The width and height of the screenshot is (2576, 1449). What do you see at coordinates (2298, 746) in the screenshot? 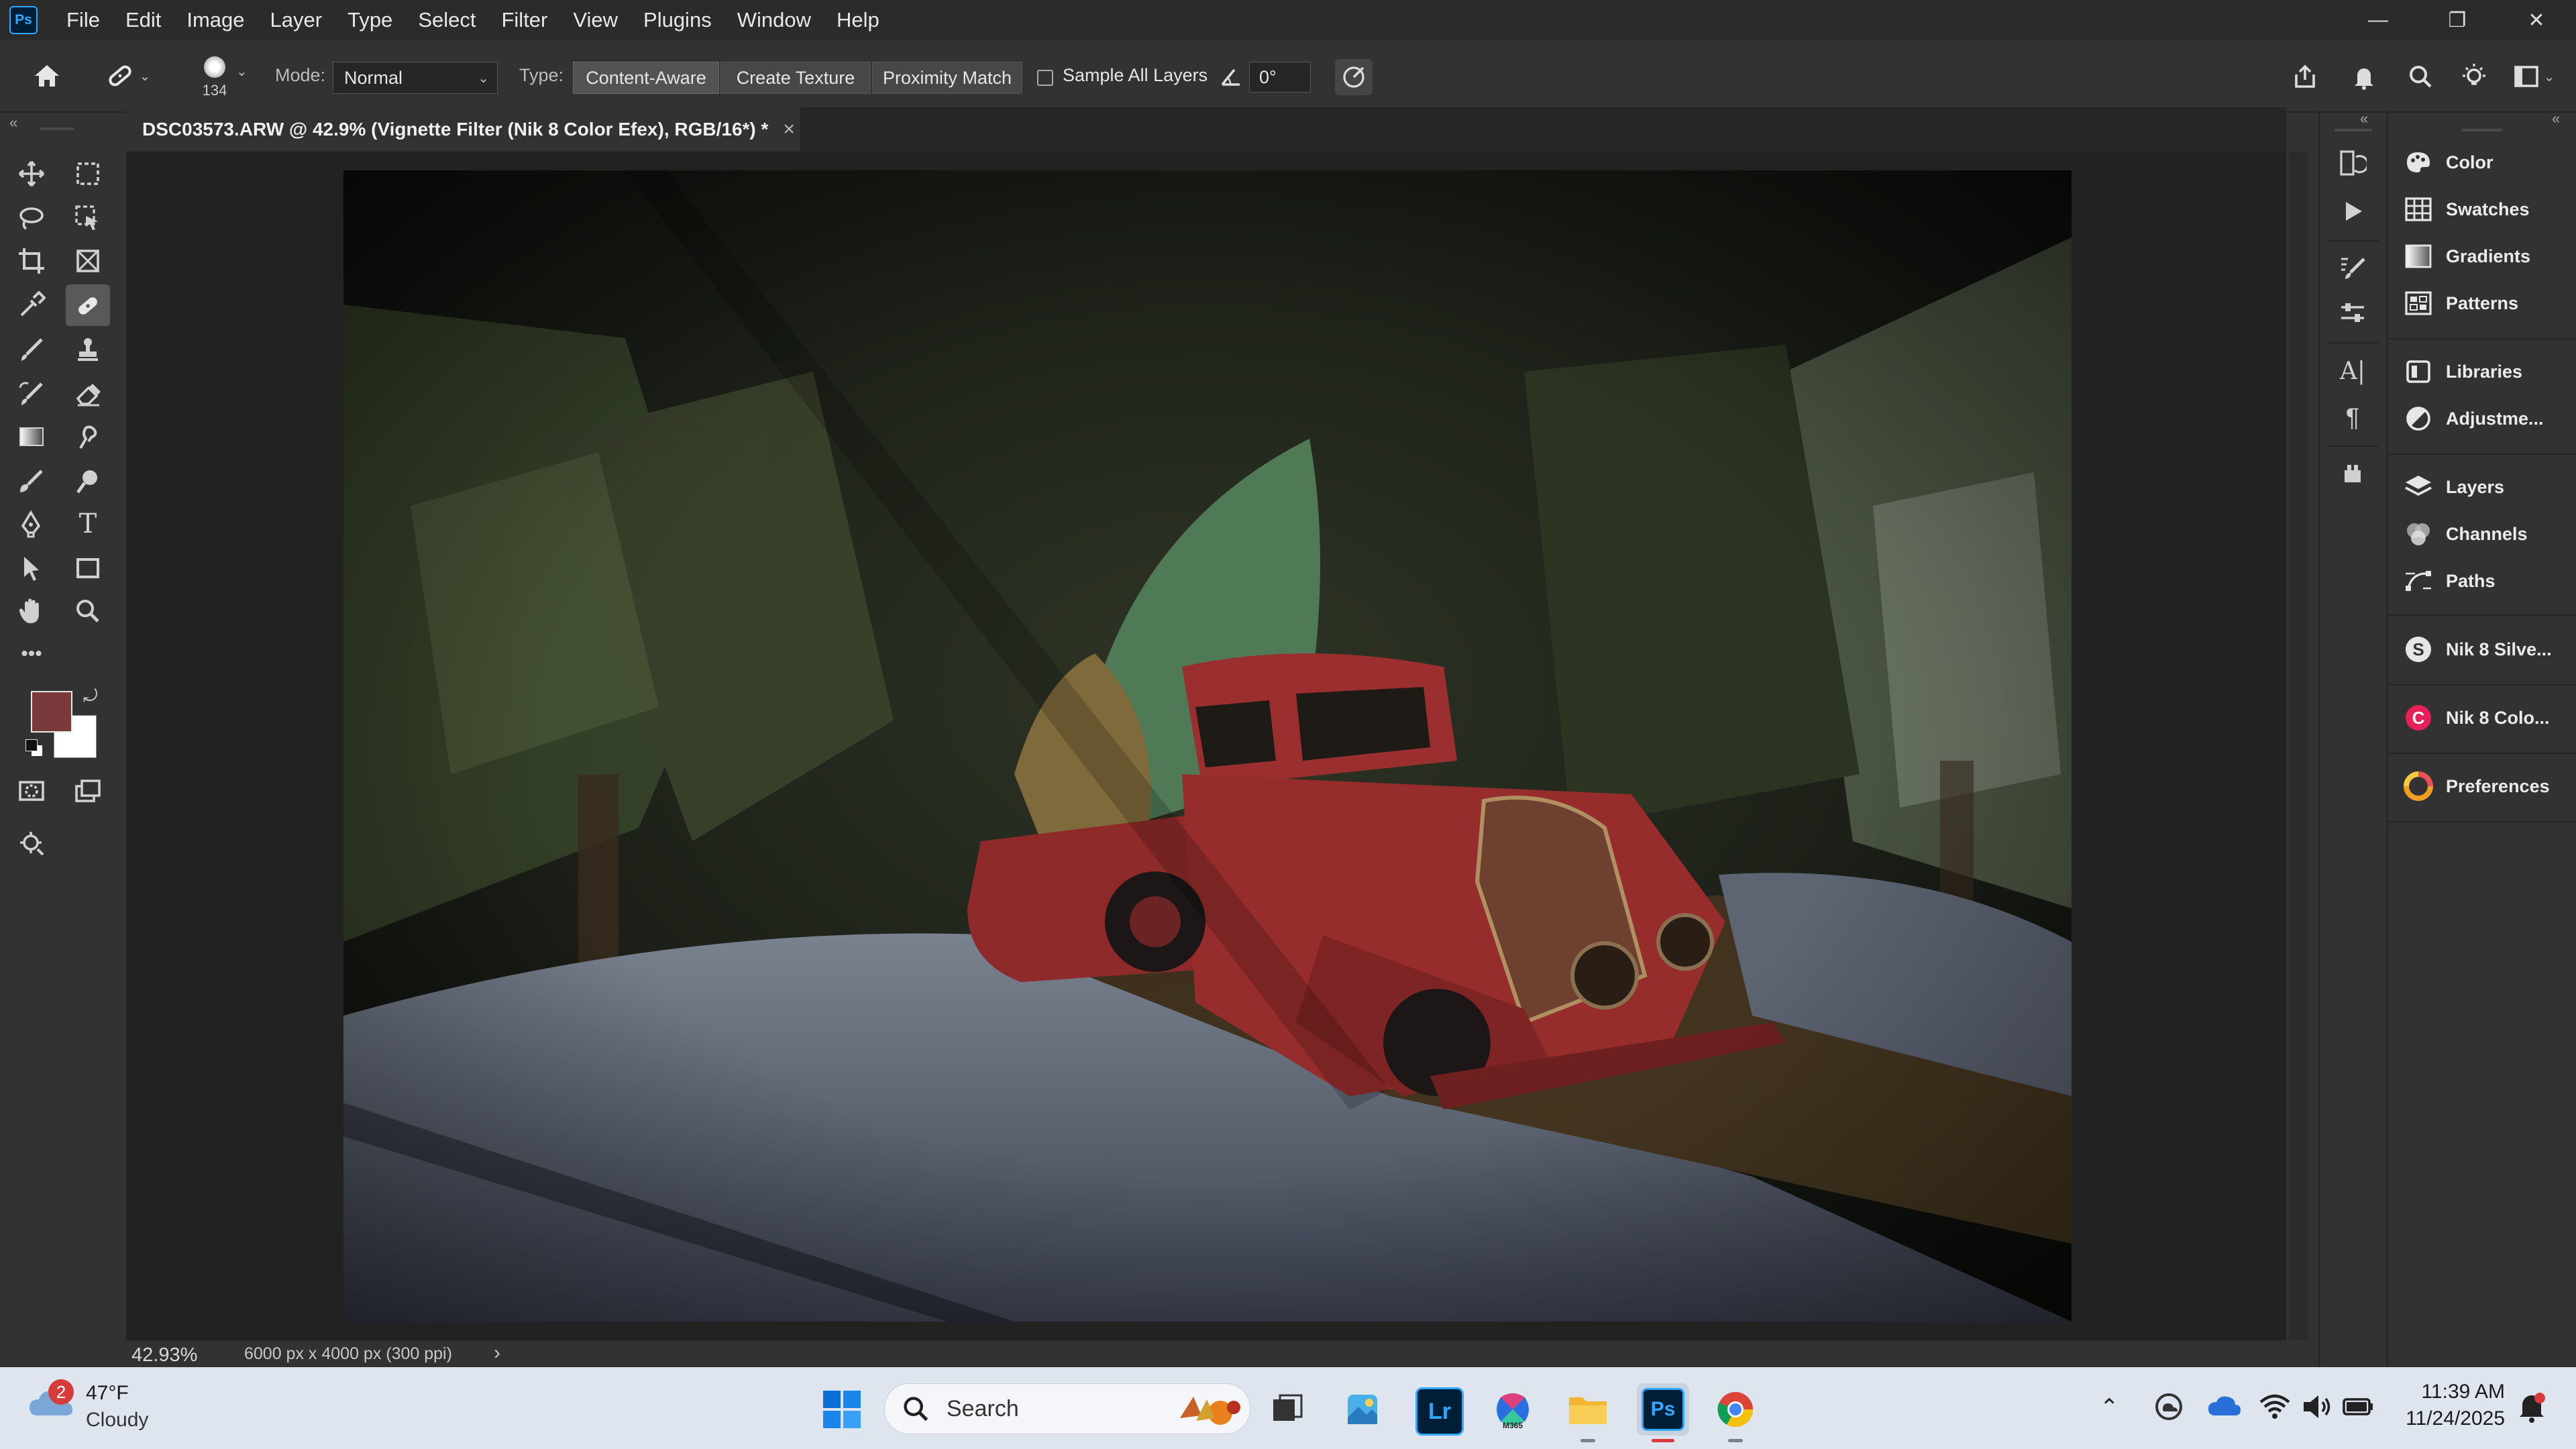
I see `vertical-scrollbar` at bounding box center [2298, 746].